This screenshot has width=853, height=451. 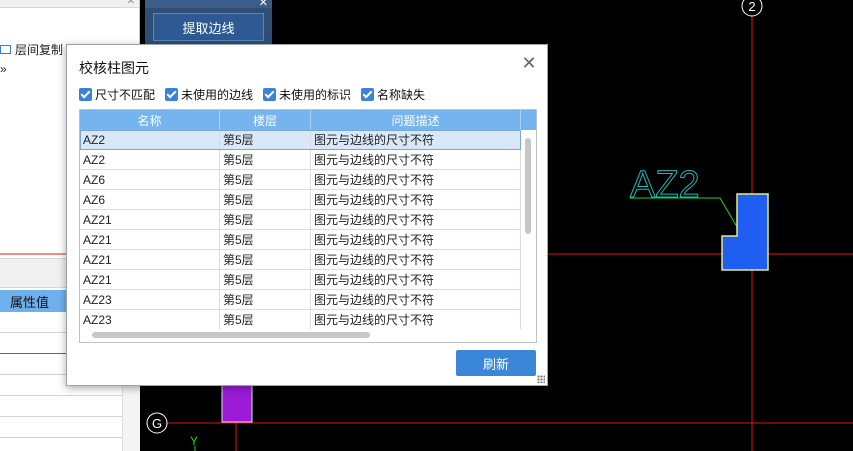 I want to click on extract-edge-button: 提取边线, so click(x=208, y=27).